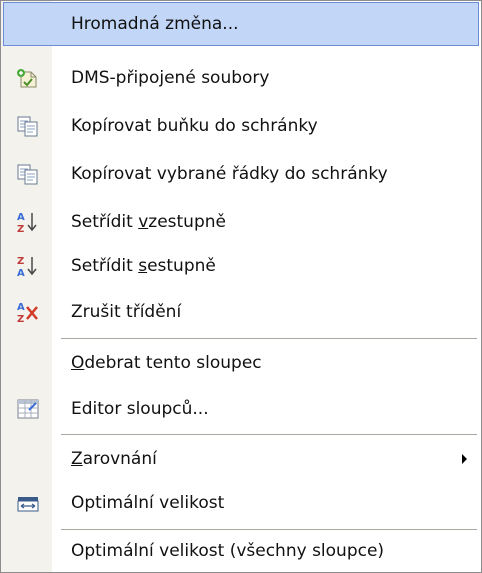 The image size is (482, 573). What do you see at coordinates (464, 459) in the screenshot?
I see `submenu-arrow-icon` at bounding box center [464, 459].